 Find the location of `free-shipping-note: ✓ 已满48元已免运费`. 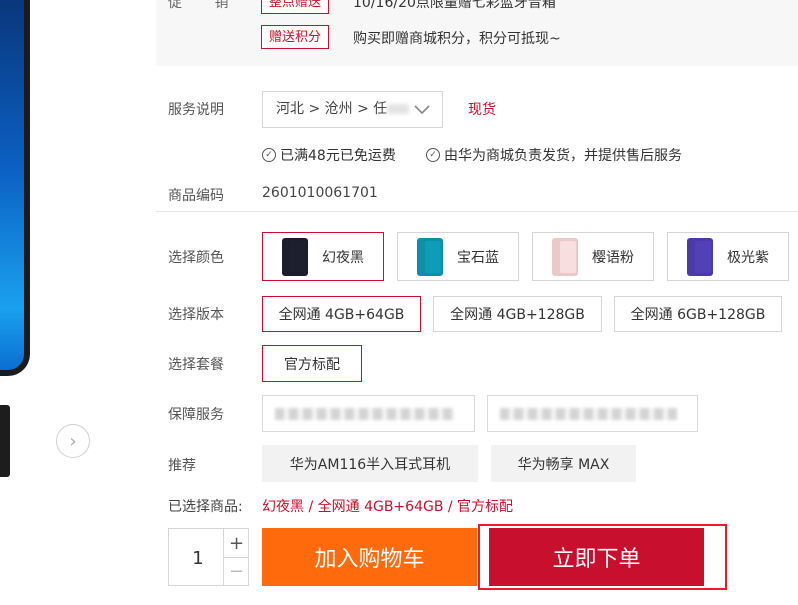

free-shipping-note: ✓ 已满48元已免运费 is located at coordinates (329, 155).